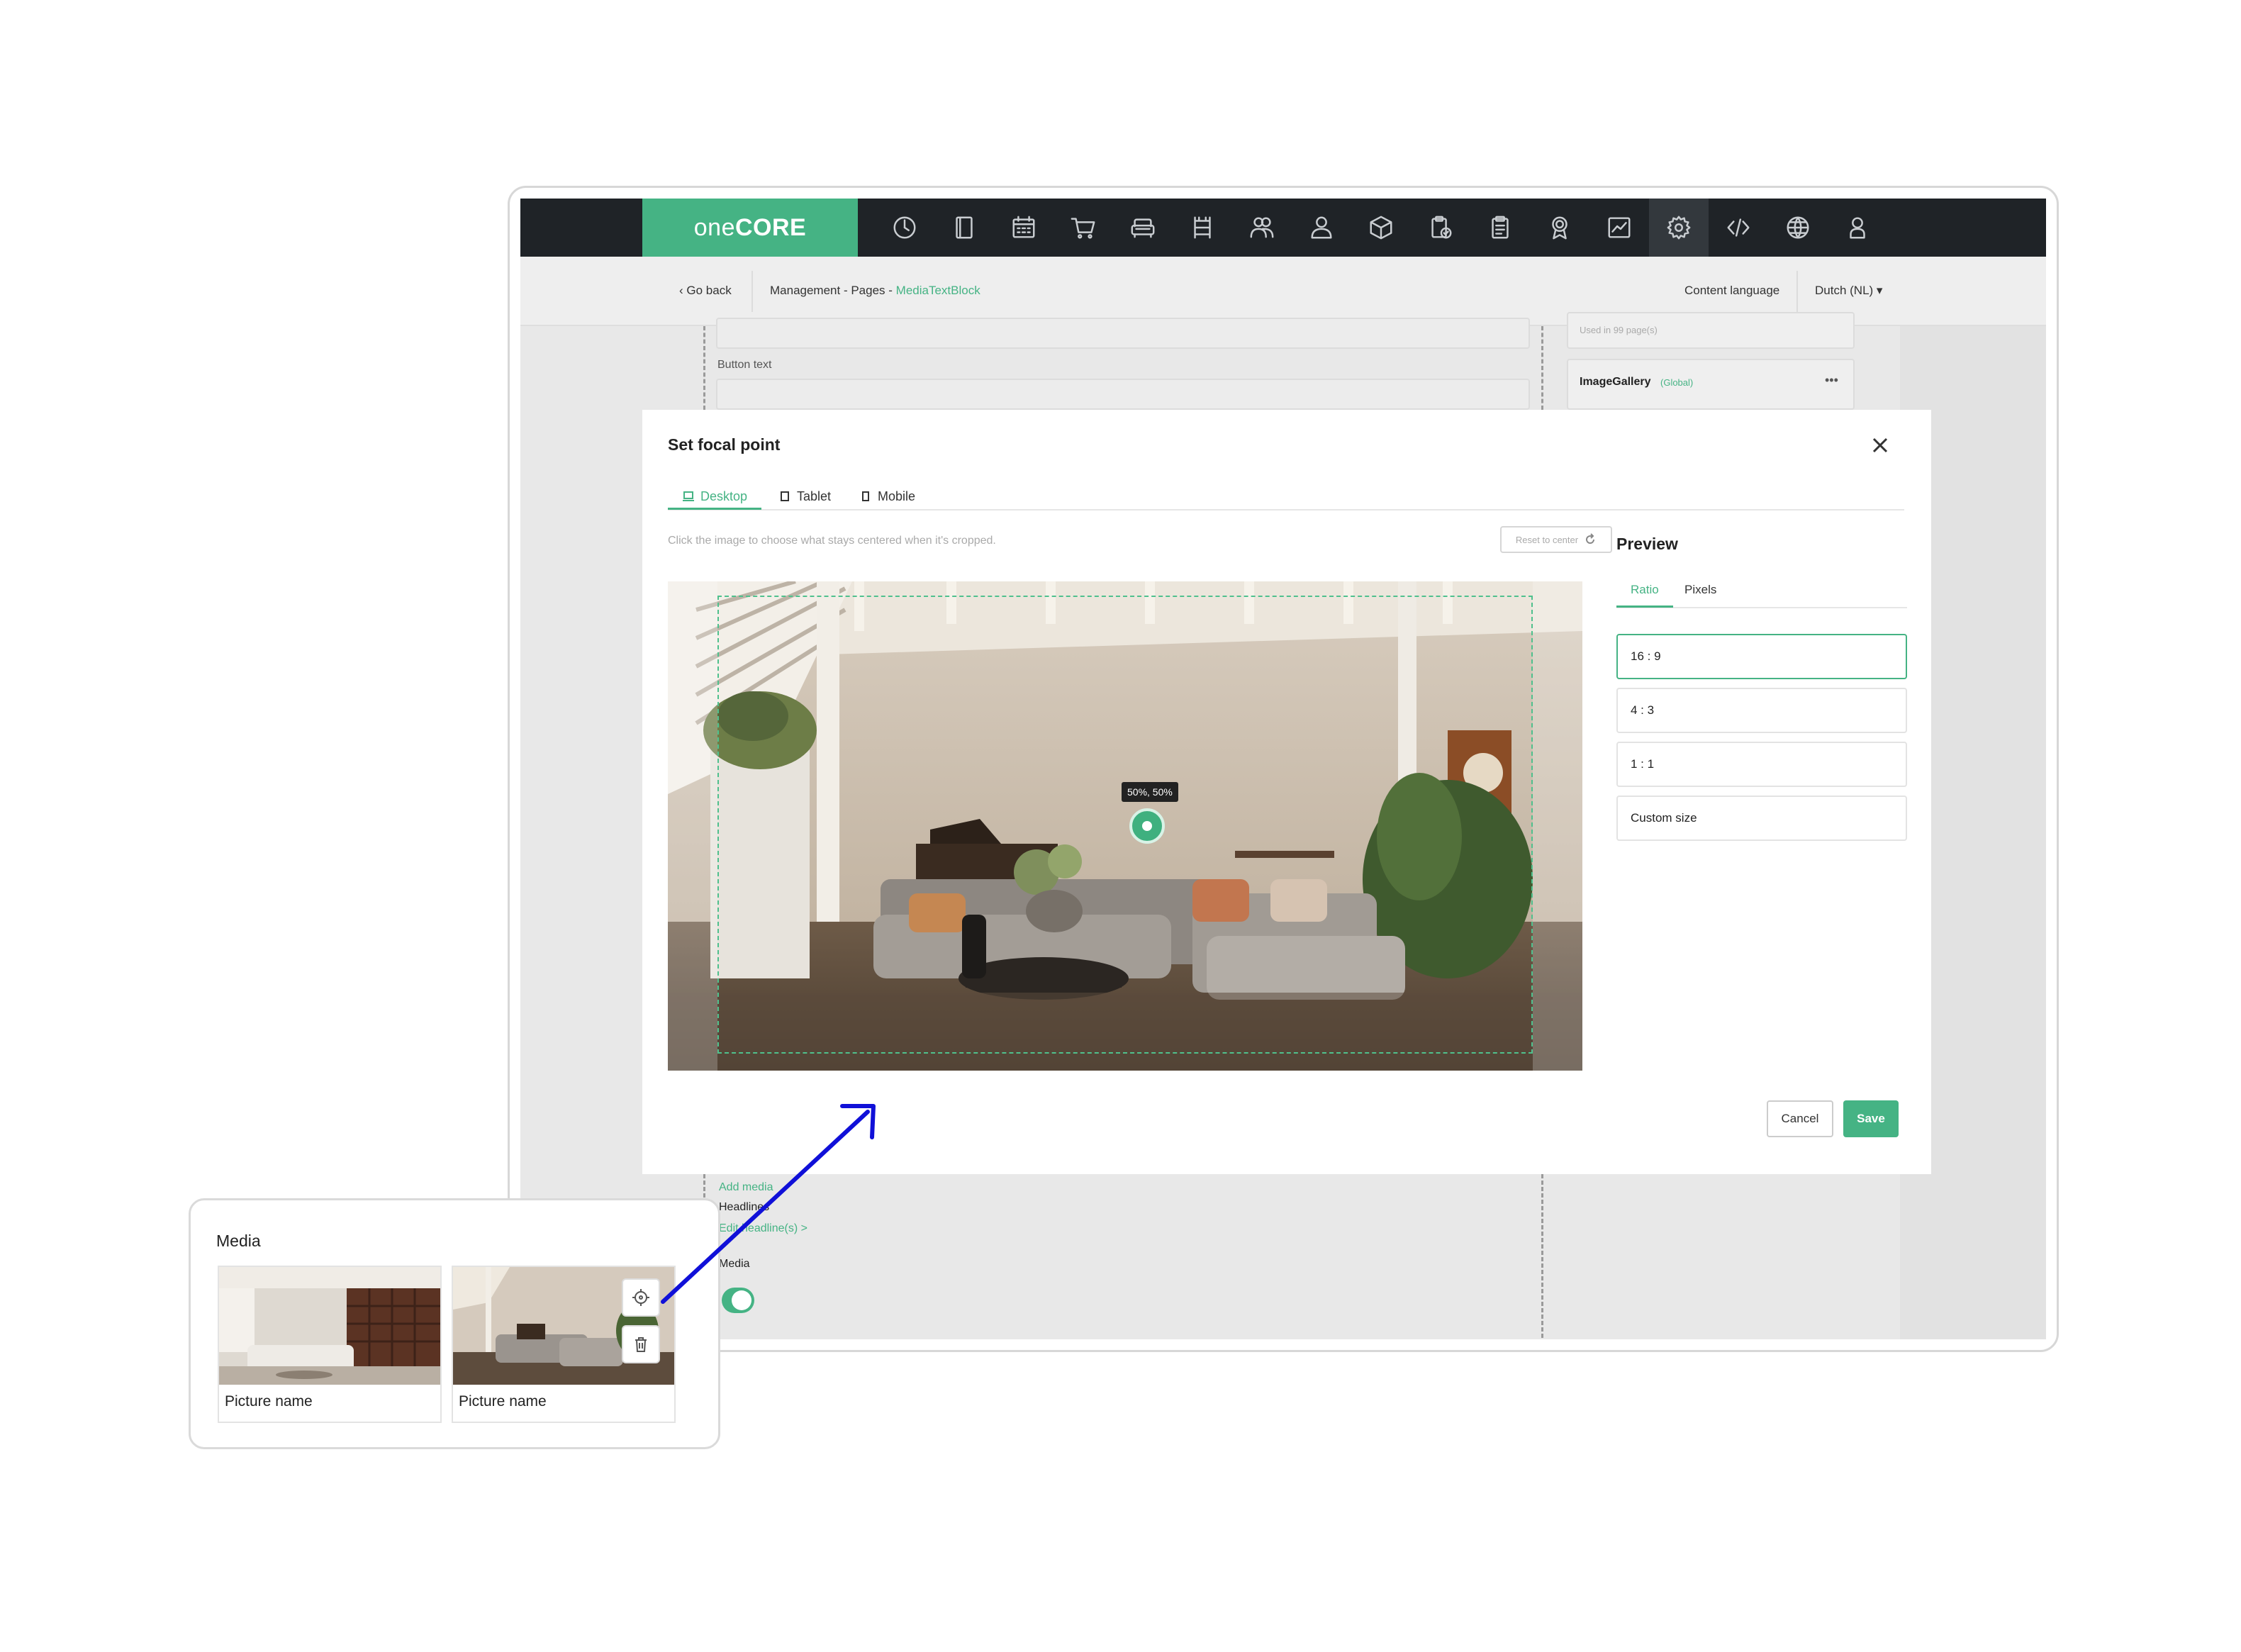  I want to click on shelf-icon, so click(1202, 228).